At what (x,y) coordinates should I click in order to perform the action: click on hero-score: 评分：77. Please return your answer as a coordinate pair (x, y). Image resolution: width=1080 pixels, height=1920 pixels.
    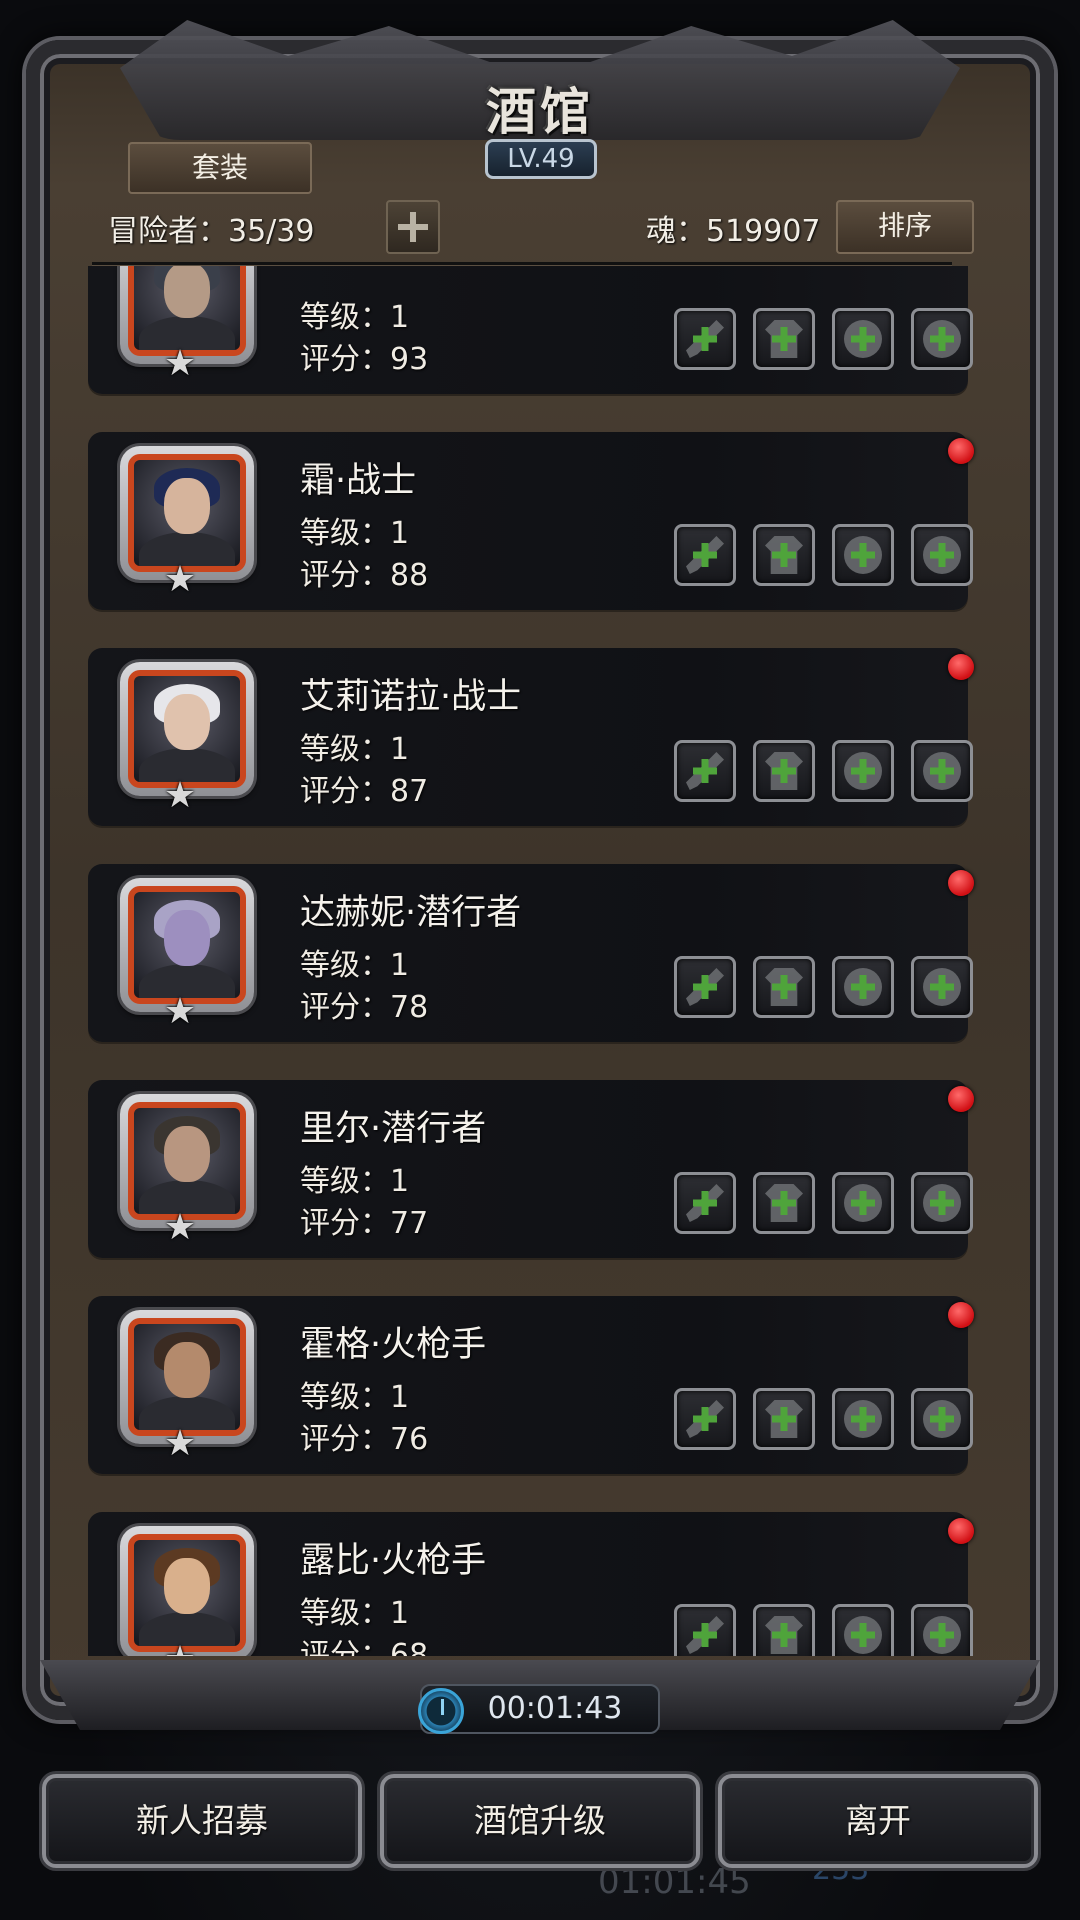
    Looking at the image, I should click on (364, 1223).